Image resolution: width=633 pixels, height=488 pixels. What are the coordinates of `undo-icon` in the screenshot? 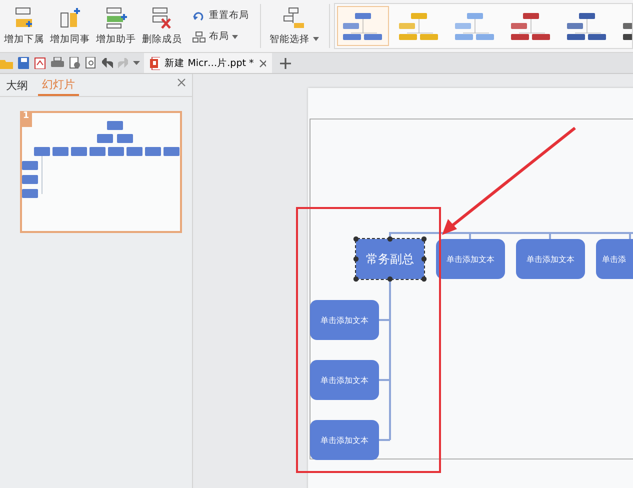 It's located at (107, 63).